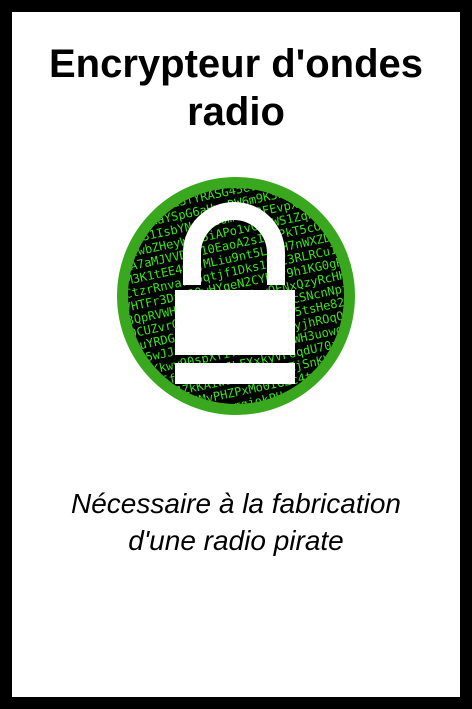  Describe the element at coordinates (236, 540) in the screenshot. I see `card-caption-line-2: d'une radio pirate` at that location.